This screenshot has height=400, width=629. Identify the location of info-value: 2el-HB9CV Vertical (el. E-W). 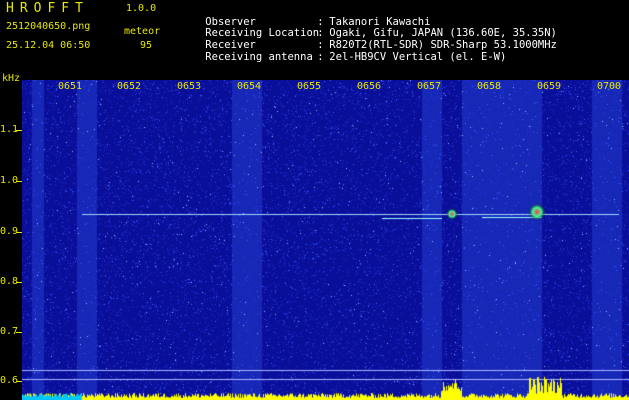
(418, 57).